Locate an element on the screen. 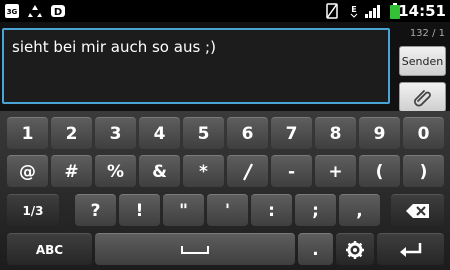 The height and width of the screenshot is (270, 450). enter-arrow-icon is located at coordinates (410, 249).